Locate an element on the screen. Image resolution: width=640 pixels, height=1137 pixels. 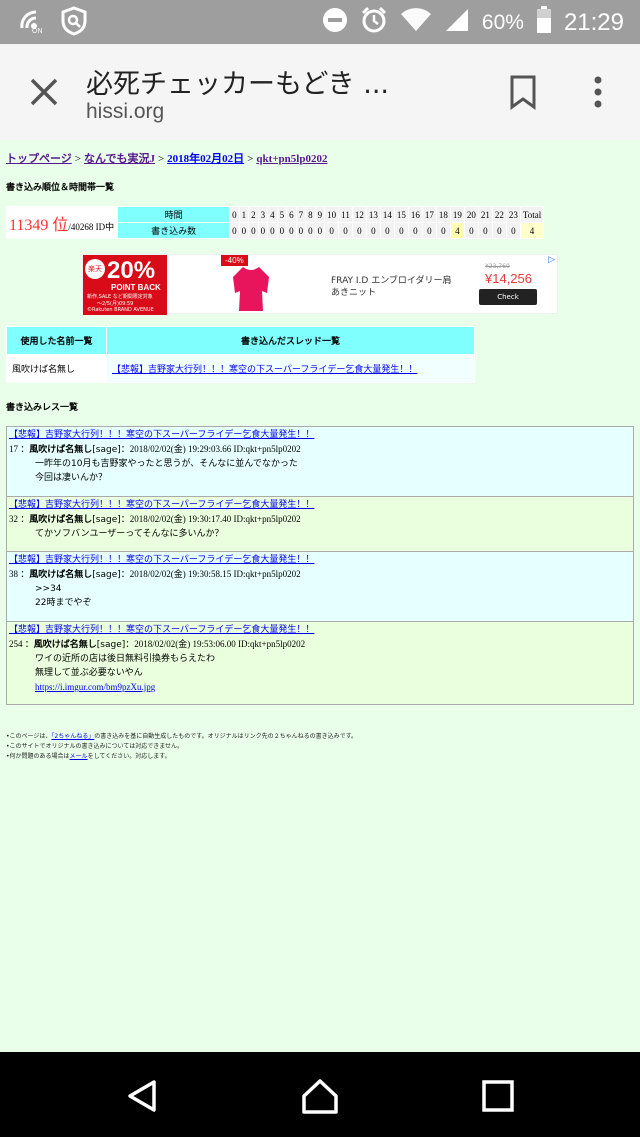
shield-icon is located at coordinates (74, 23).